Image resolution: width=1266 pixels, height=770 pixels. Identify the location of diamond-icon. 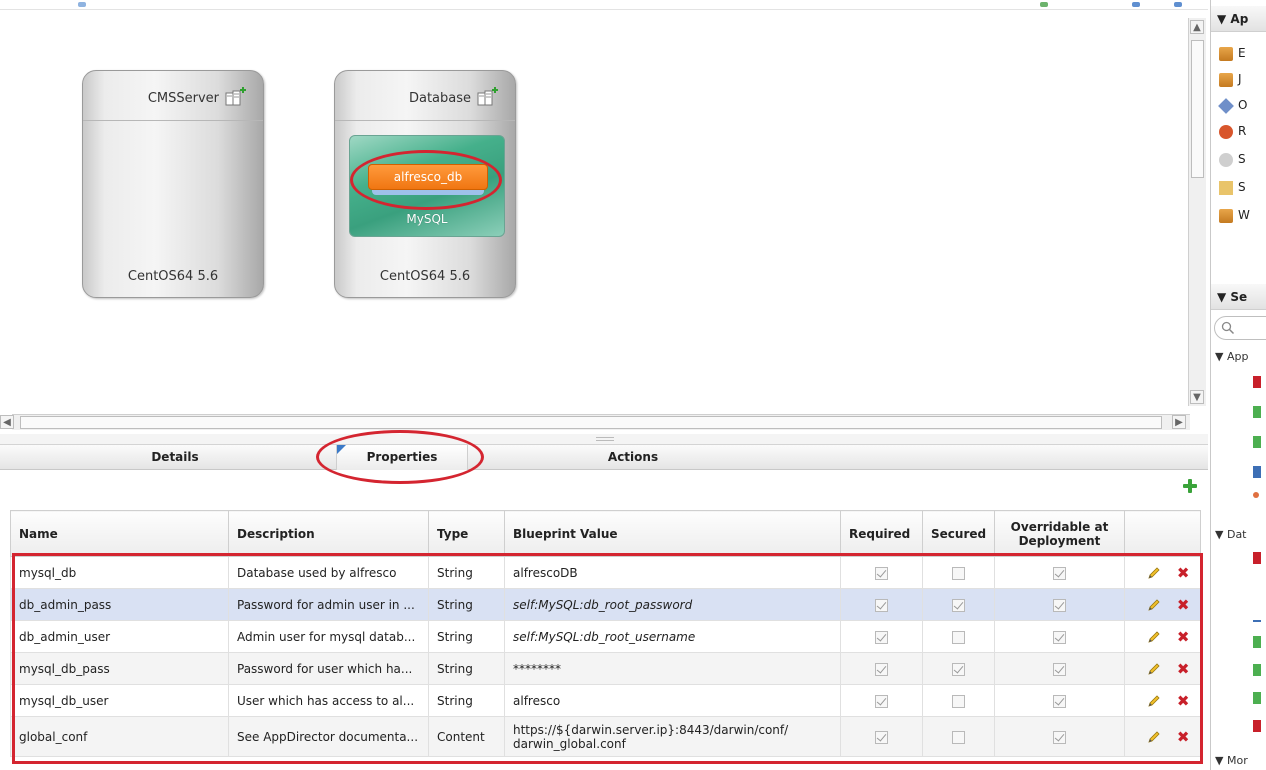
(1226, 105).